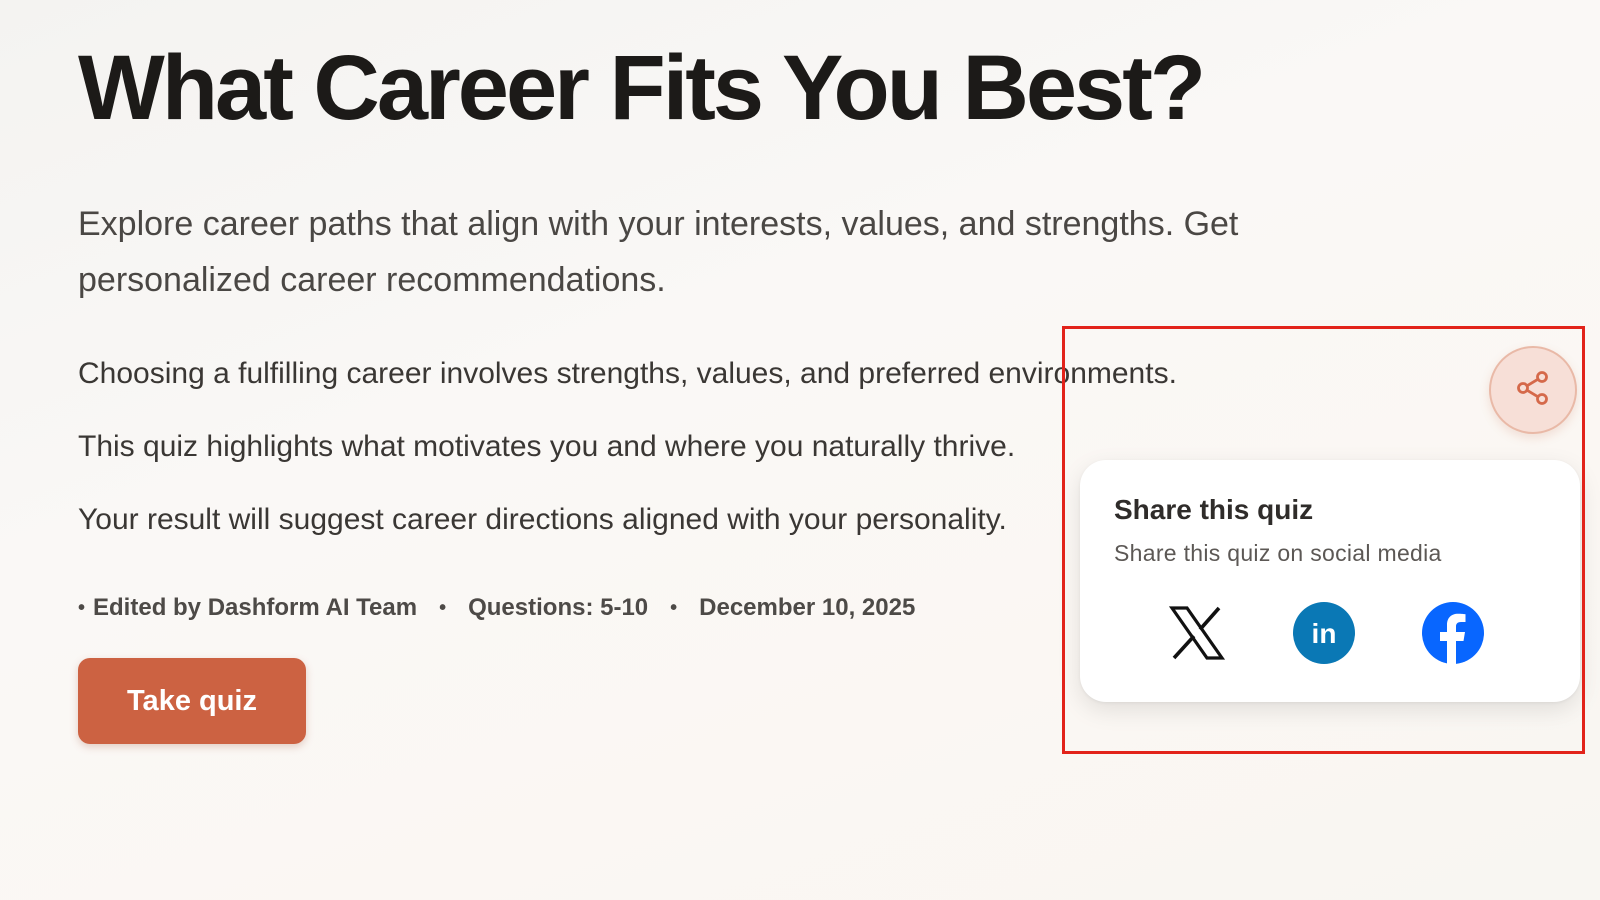  I want to click on linkedin-icon: in, so click(1324, 635).